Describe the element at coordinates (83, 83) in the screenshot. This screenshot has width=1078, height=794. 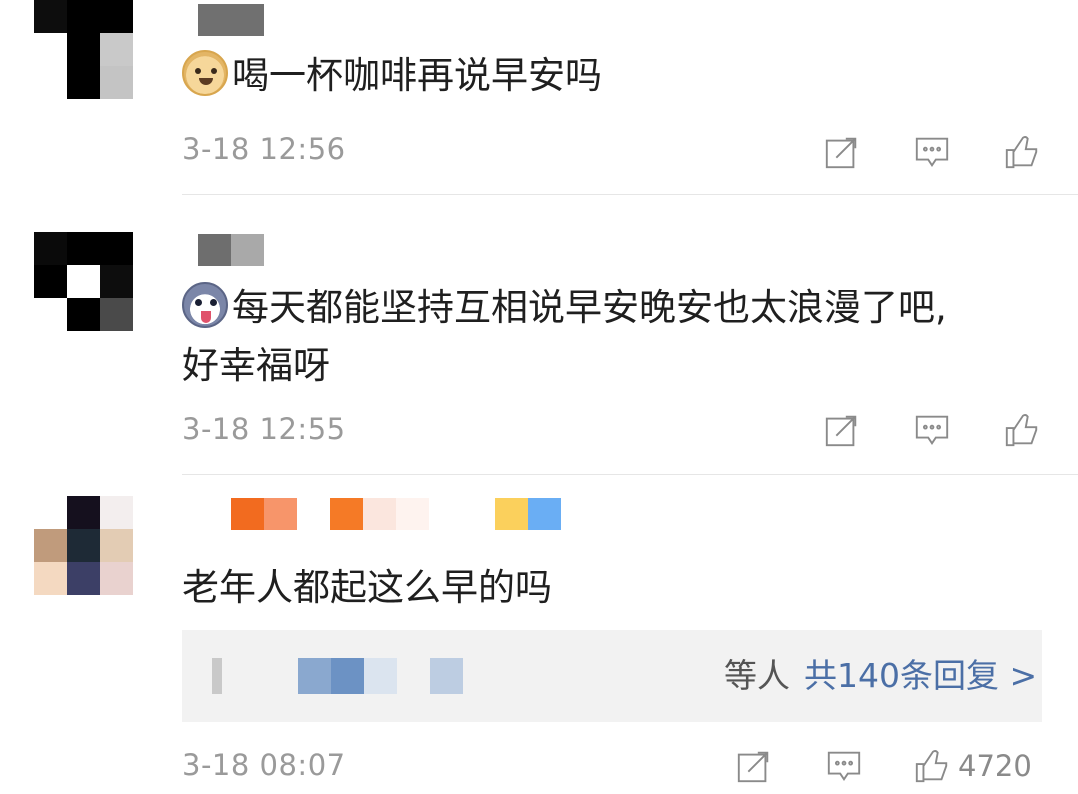
I see `avatar-lower` at that location.